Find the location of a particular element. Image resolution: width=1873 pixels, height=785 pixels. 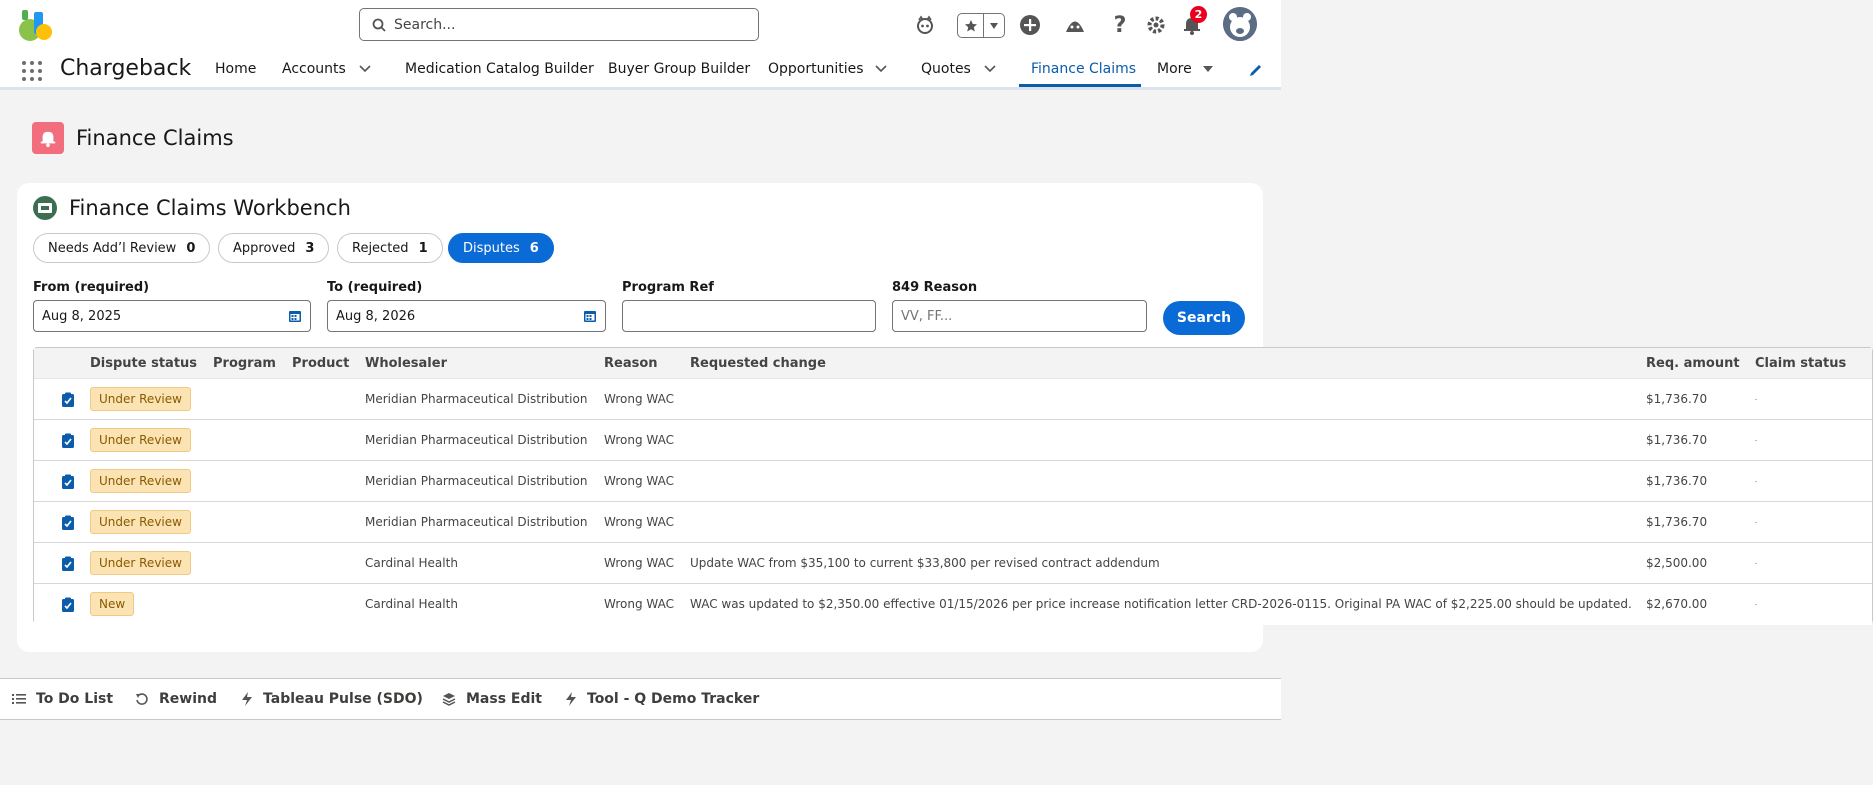

column-header: Program is located at coordinates (244, 363).